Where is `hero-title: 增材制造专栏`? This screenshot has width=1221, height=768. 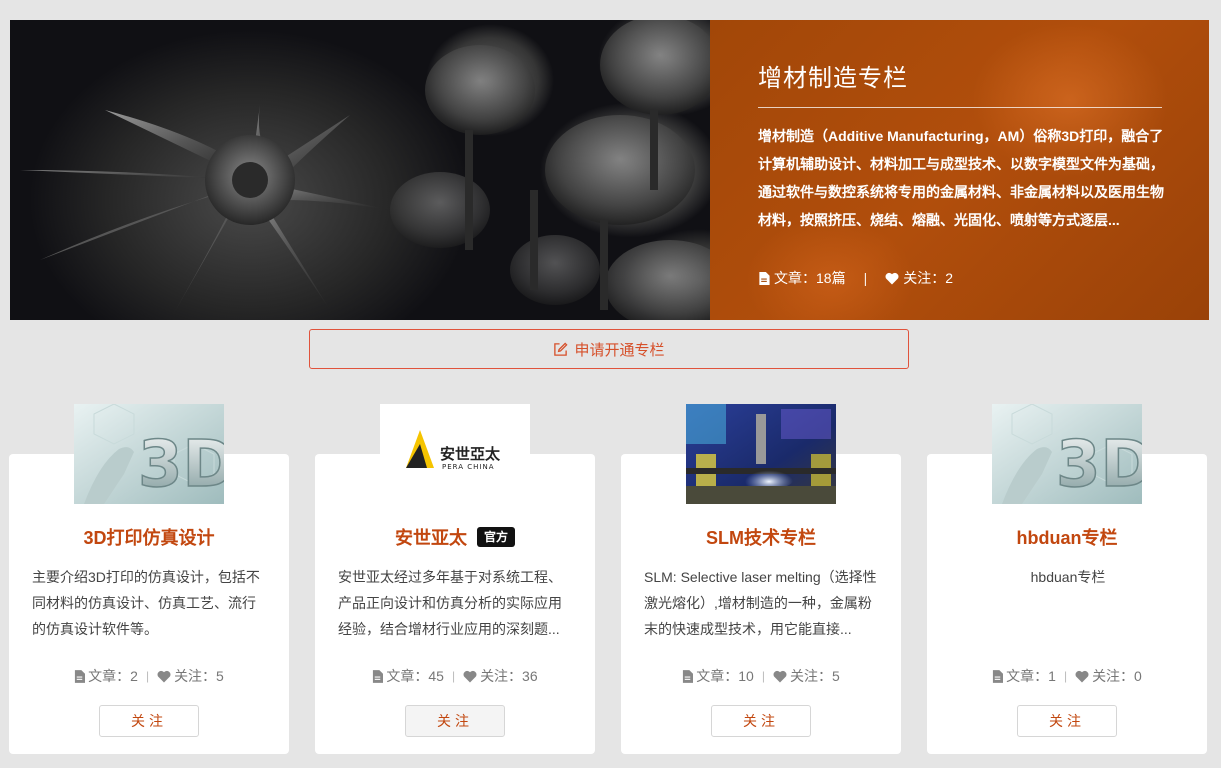 hero-title: 增材制造专栏 is located at coordinates (960, 83).